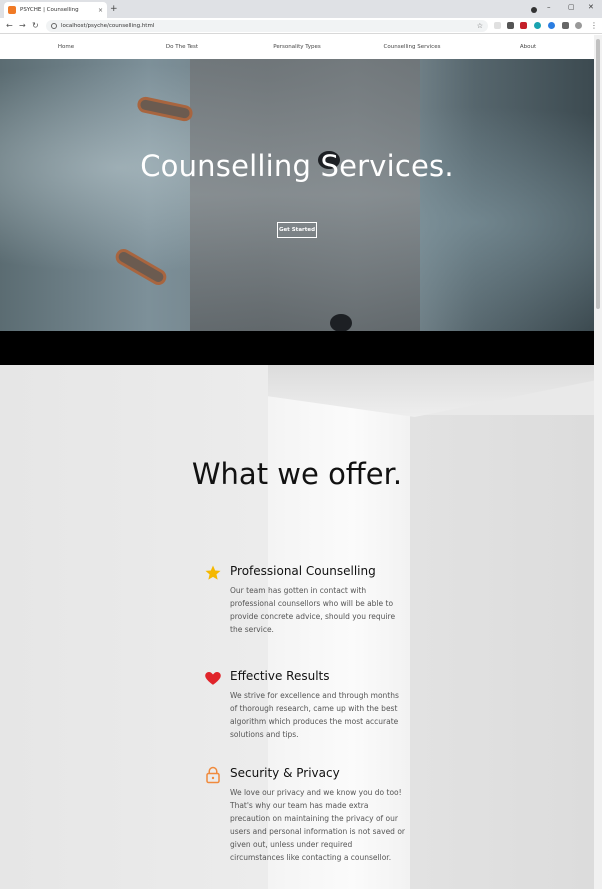  What do you see at coordinates (598, 462) in the screenshot?
I see `page-scrollbar` at bounding box center [598, 462].